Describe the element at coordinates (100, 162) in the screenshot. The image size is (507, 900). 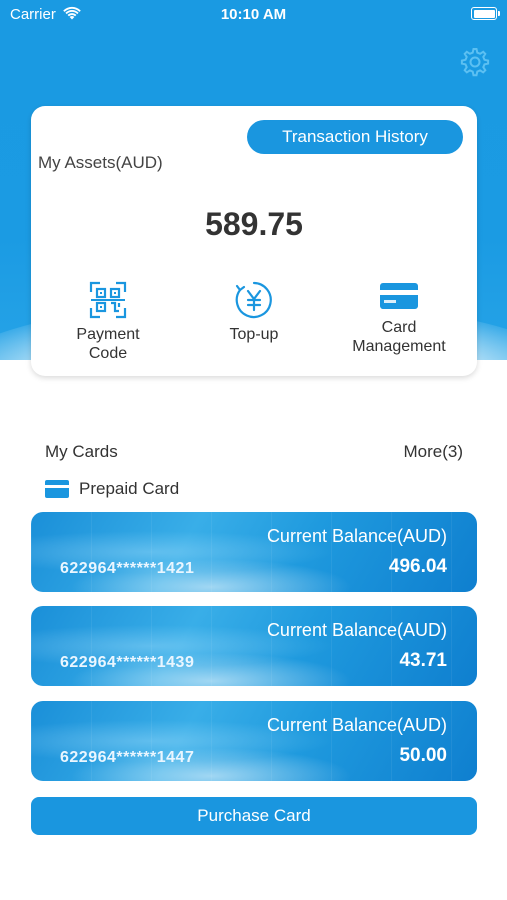
I see `assets-label: My Assets(AUD)` at that location.